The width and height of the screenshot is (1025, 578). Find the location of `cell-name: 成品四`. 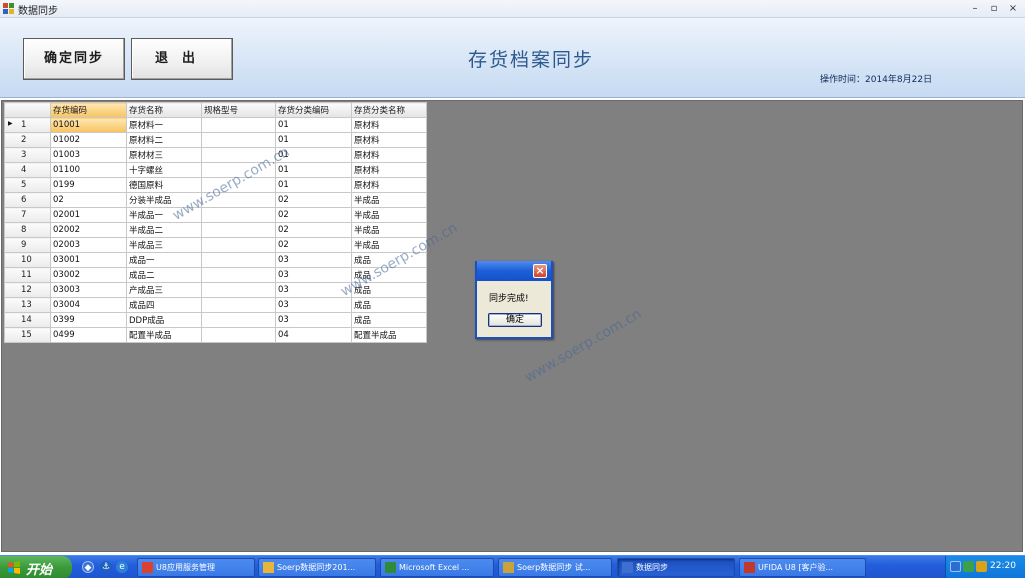

cell-name: 成品四 is located at coordinates (164, 305).